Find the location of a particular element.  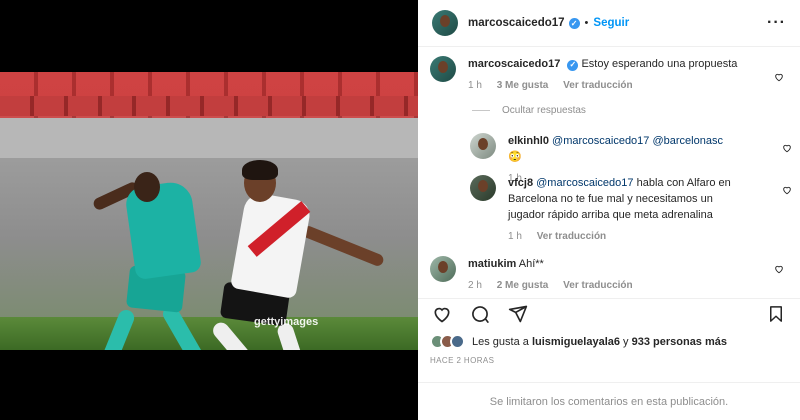

comment-meta: 2 h 2 Me gusta Ver traducción is located at coordinates (603, 286).